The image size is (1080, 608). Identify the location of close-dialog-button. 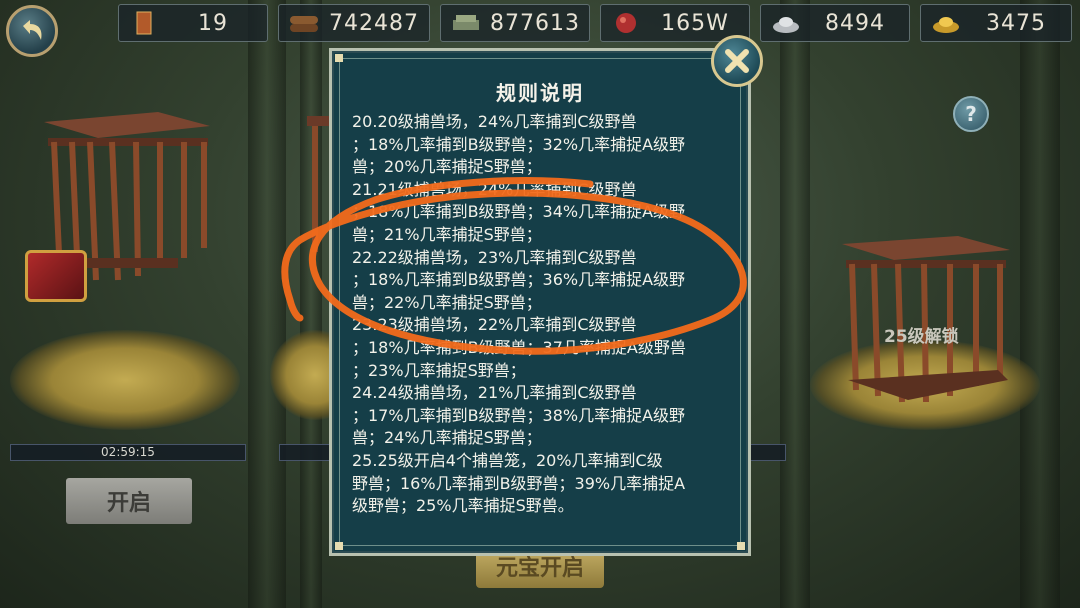
(737, 61).